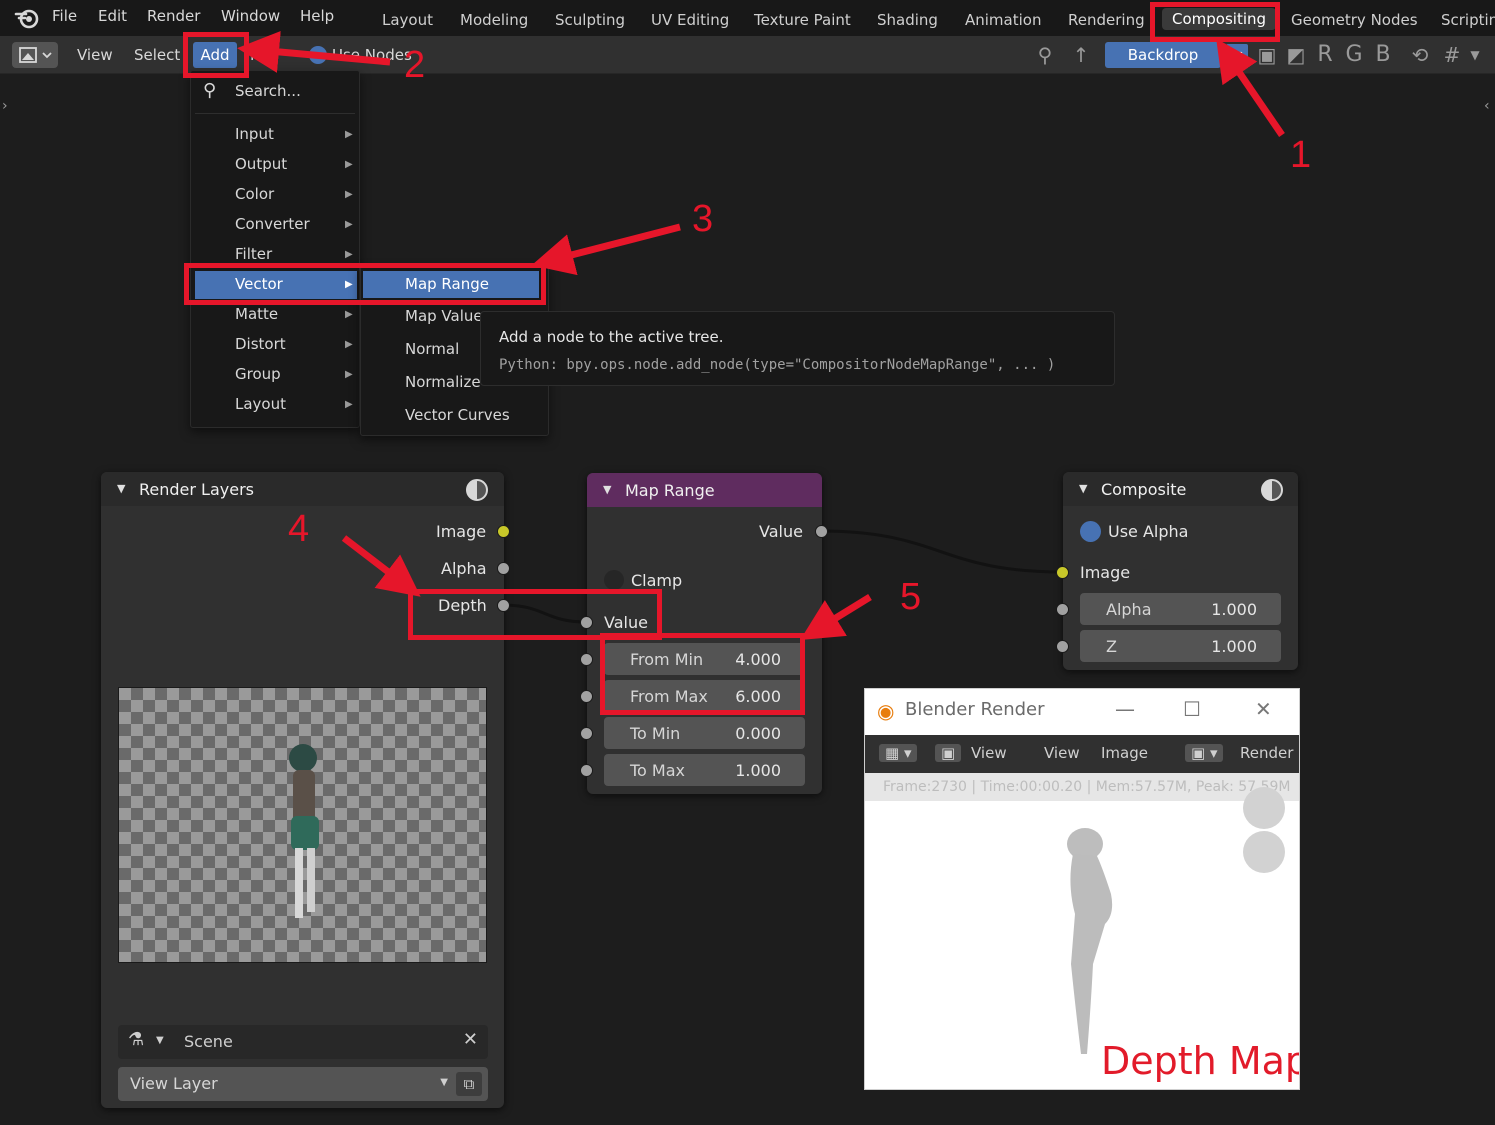  I want to click on annotation-number-4: 4, so click(299, 529).